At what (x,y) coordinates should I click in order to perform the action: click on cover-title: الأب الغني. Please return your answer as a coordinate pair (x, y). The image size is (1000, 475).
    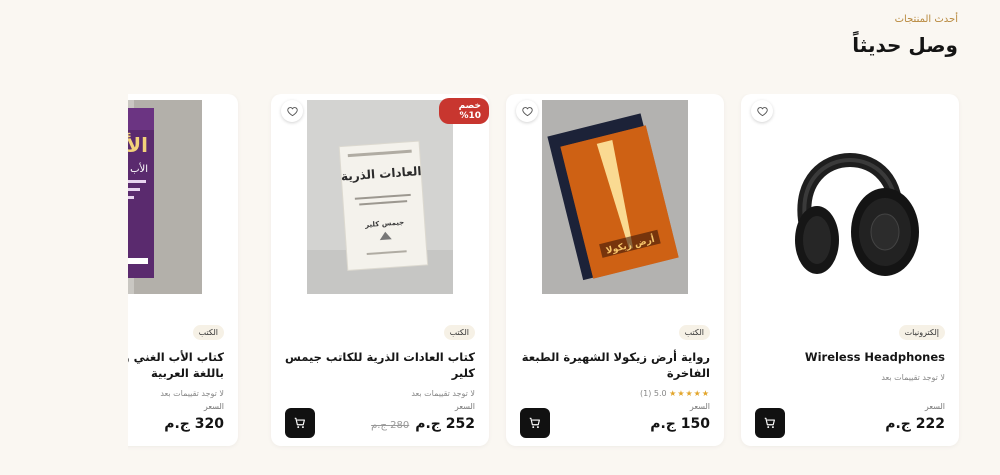
    Looking at the image, I should click on (138, 145).